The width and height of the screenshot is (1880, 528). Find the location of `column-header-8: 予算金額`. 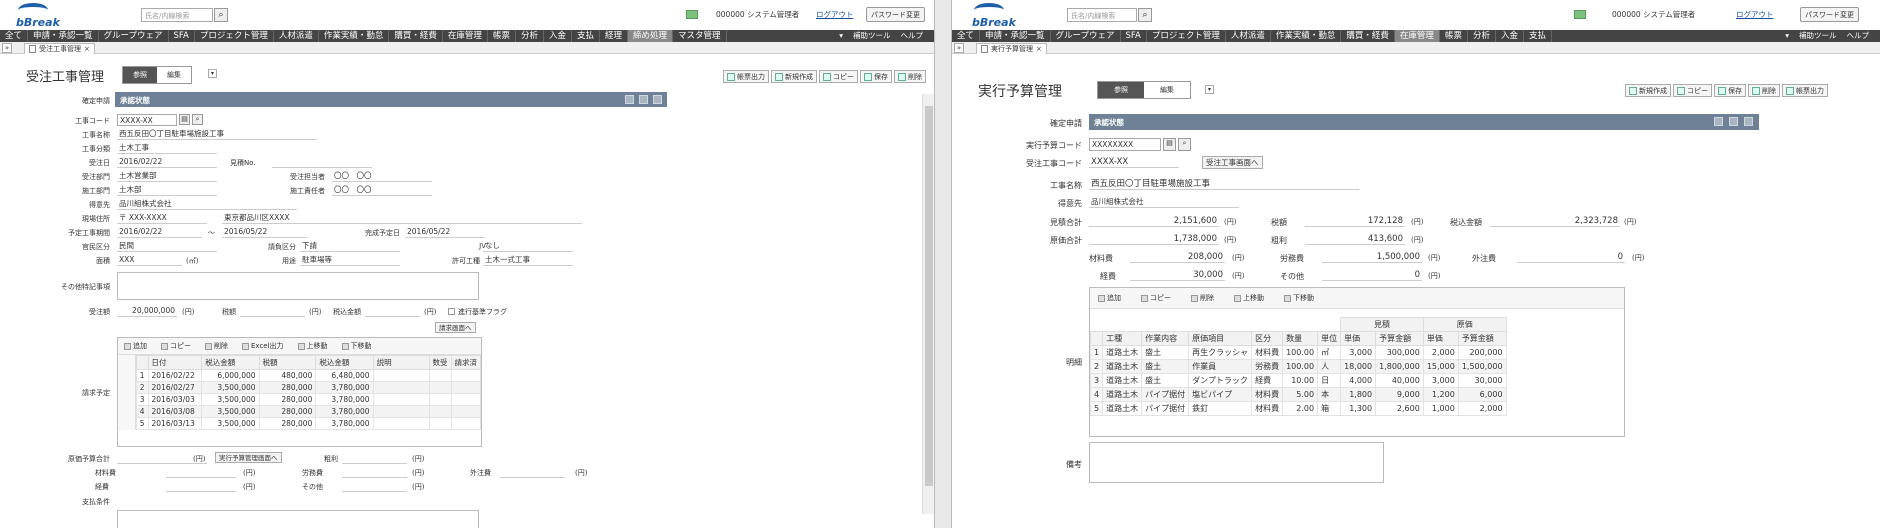

column-header-8: 予算金額 is located at coordinates (1399, 338).